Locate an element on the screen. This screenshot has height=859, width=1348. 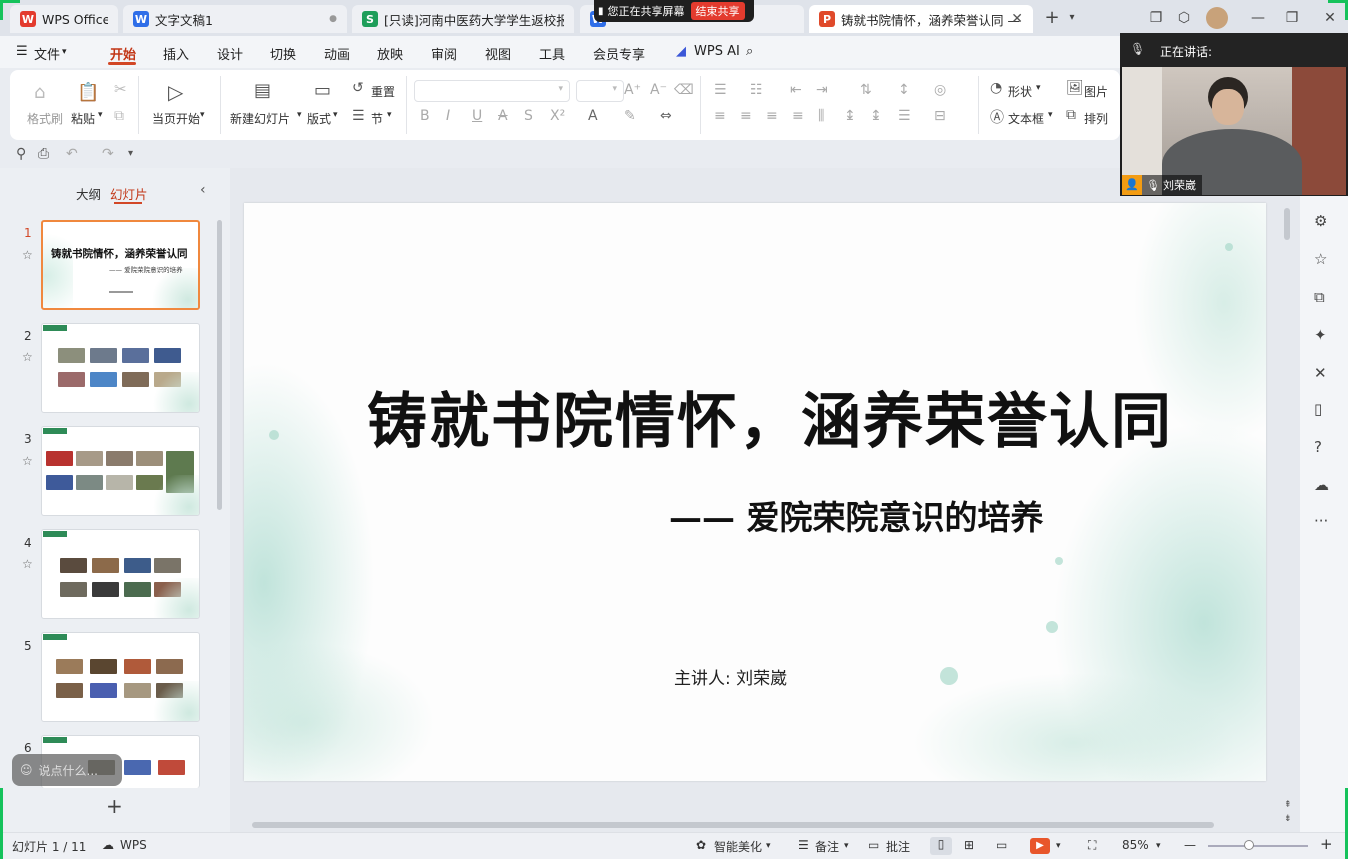
bold-icon: B is located at coordinates (425, 116).